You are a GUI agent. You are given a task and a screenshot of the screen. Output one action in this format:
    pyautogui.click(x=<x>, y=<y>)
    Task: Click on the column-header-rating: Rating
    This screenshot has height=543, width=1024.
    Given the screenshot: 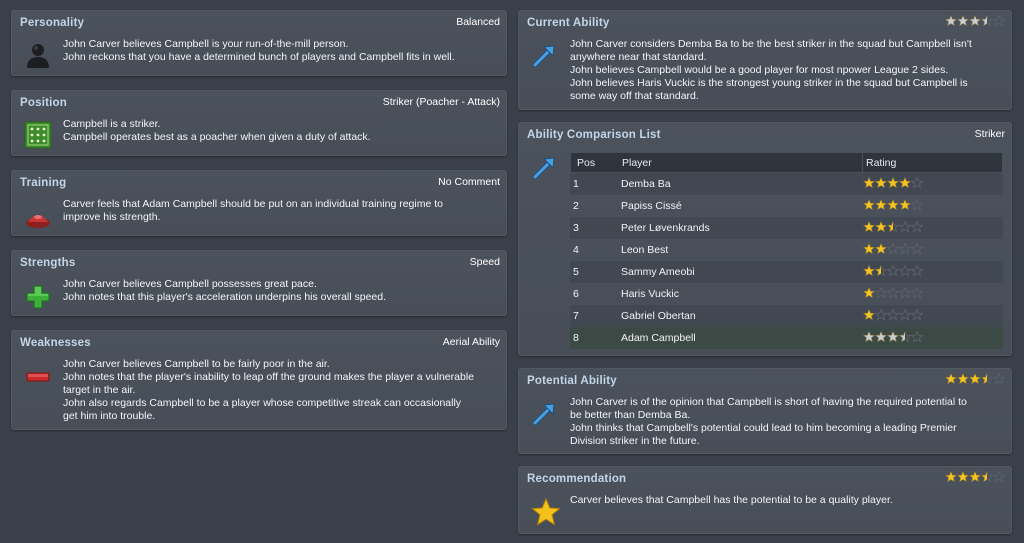 What is the action you would take?
    pyautogui.click(x=932, y=162)
    